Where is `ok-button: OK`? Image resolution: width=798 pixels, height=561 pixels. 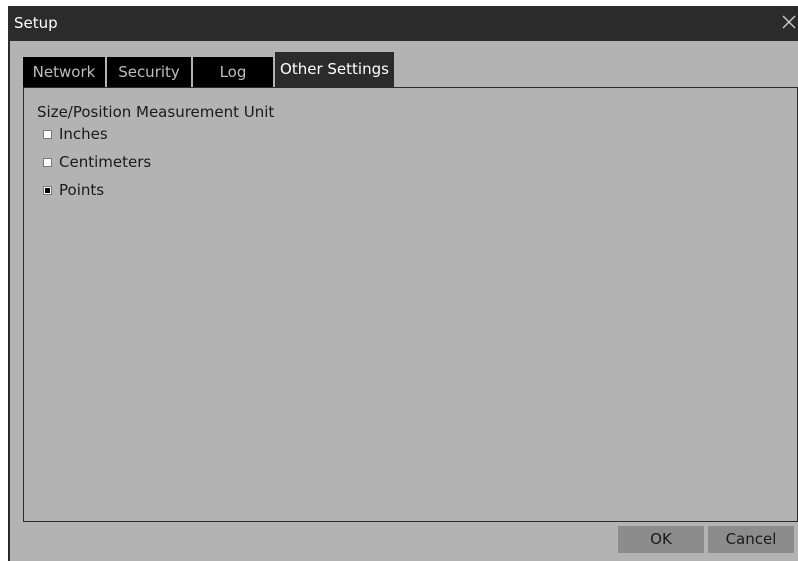 ok-button: OK is located at coordinates (661, 539).